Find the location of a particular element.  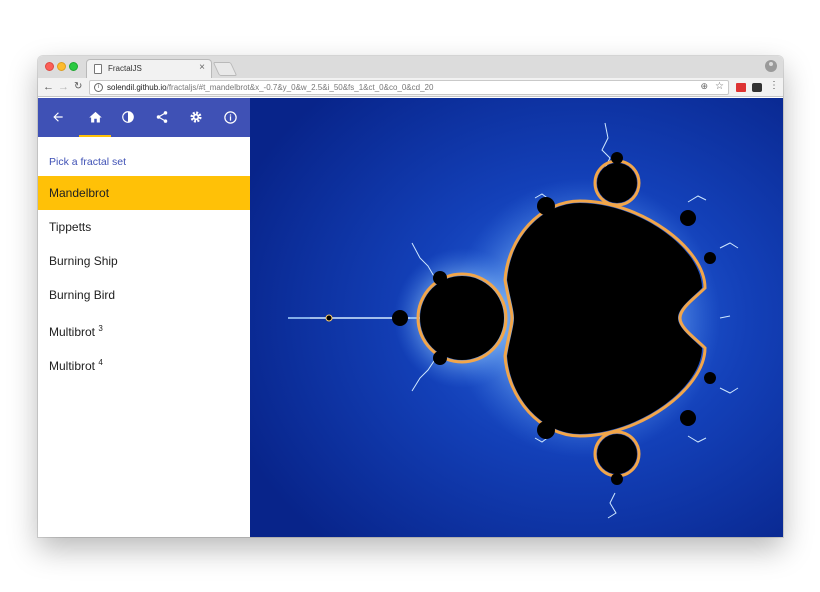

app-toolbar is located at coordinates (144, 117).